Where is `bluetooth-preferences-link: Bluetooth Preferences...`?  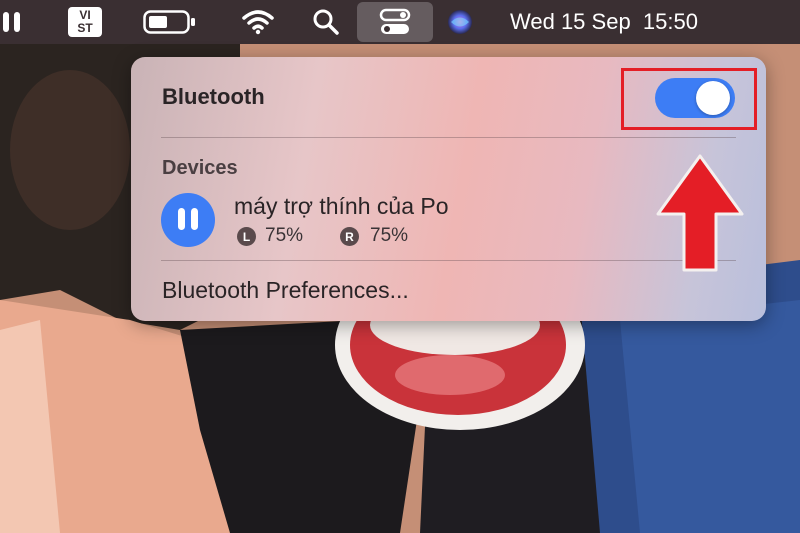
bluetooth-preferences-link: Bluetooth Preferences... is located at coordinates (285, 290).